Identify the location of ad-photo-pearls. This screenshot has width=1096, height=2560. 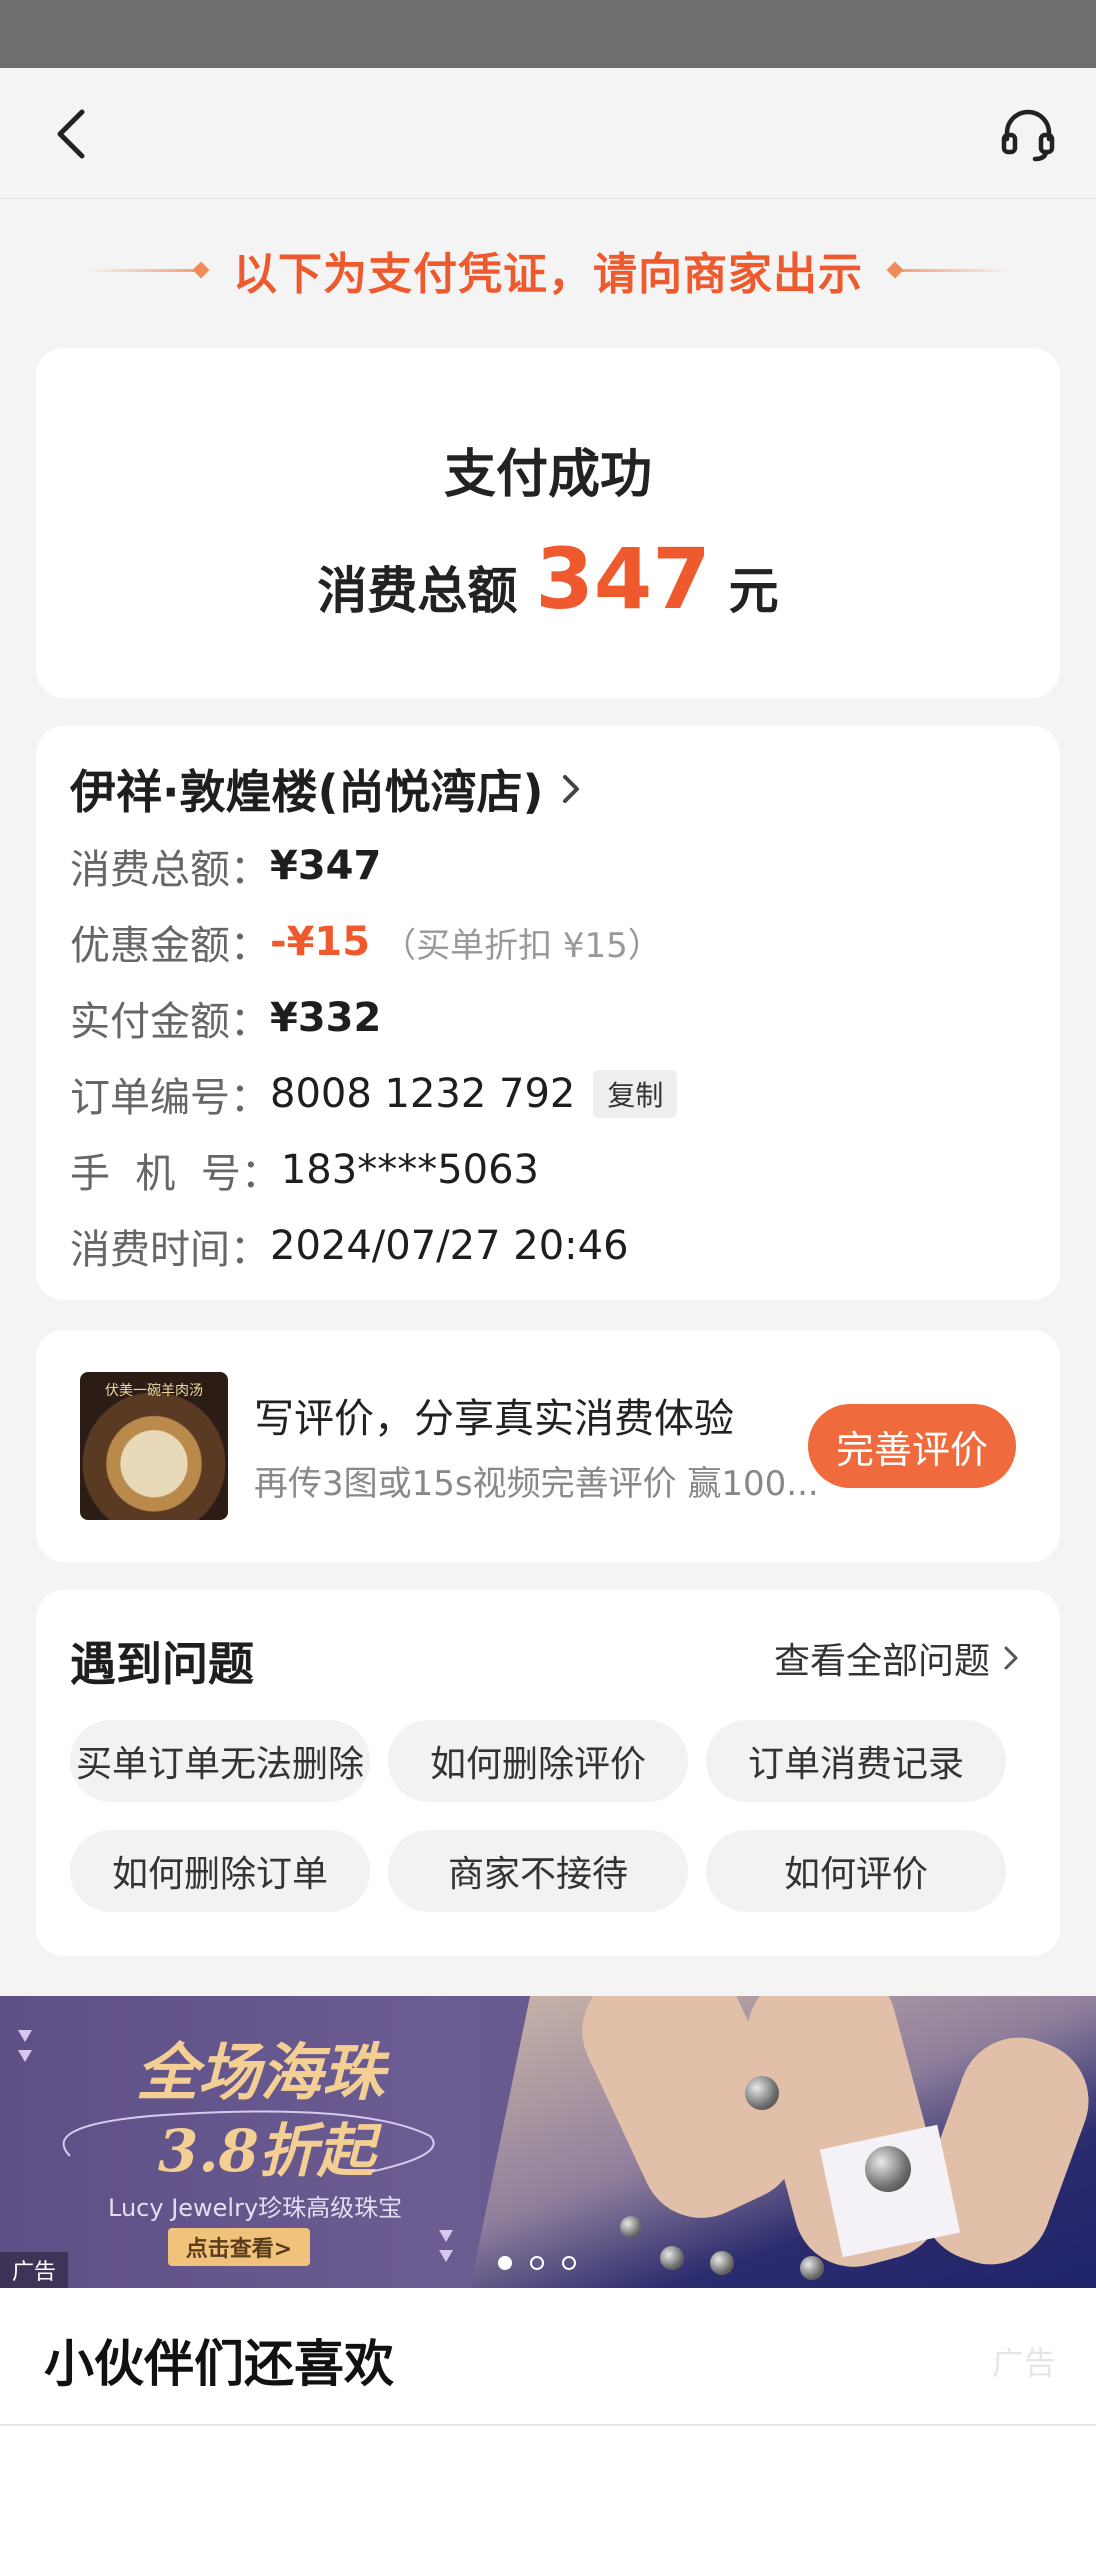
(783, 2142).